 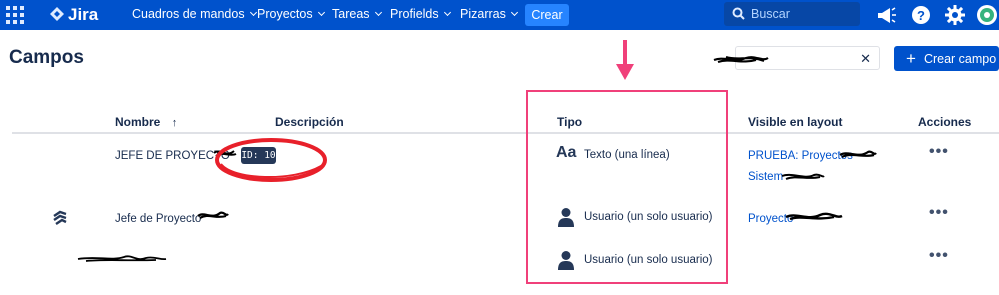 What do you see at coordinates (795, 122) in the screenshot?
I see `column-header-visible-in-layout: Visible en layout` at bounding box center [795, 122].